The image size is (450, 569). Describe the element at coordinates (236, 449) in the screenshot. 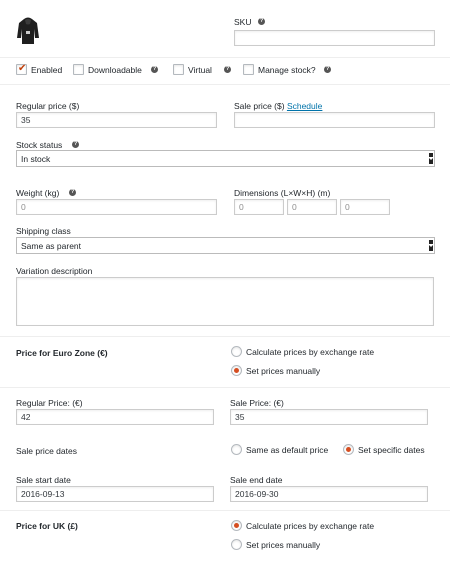

I see `same-as-default-radio` at that location.